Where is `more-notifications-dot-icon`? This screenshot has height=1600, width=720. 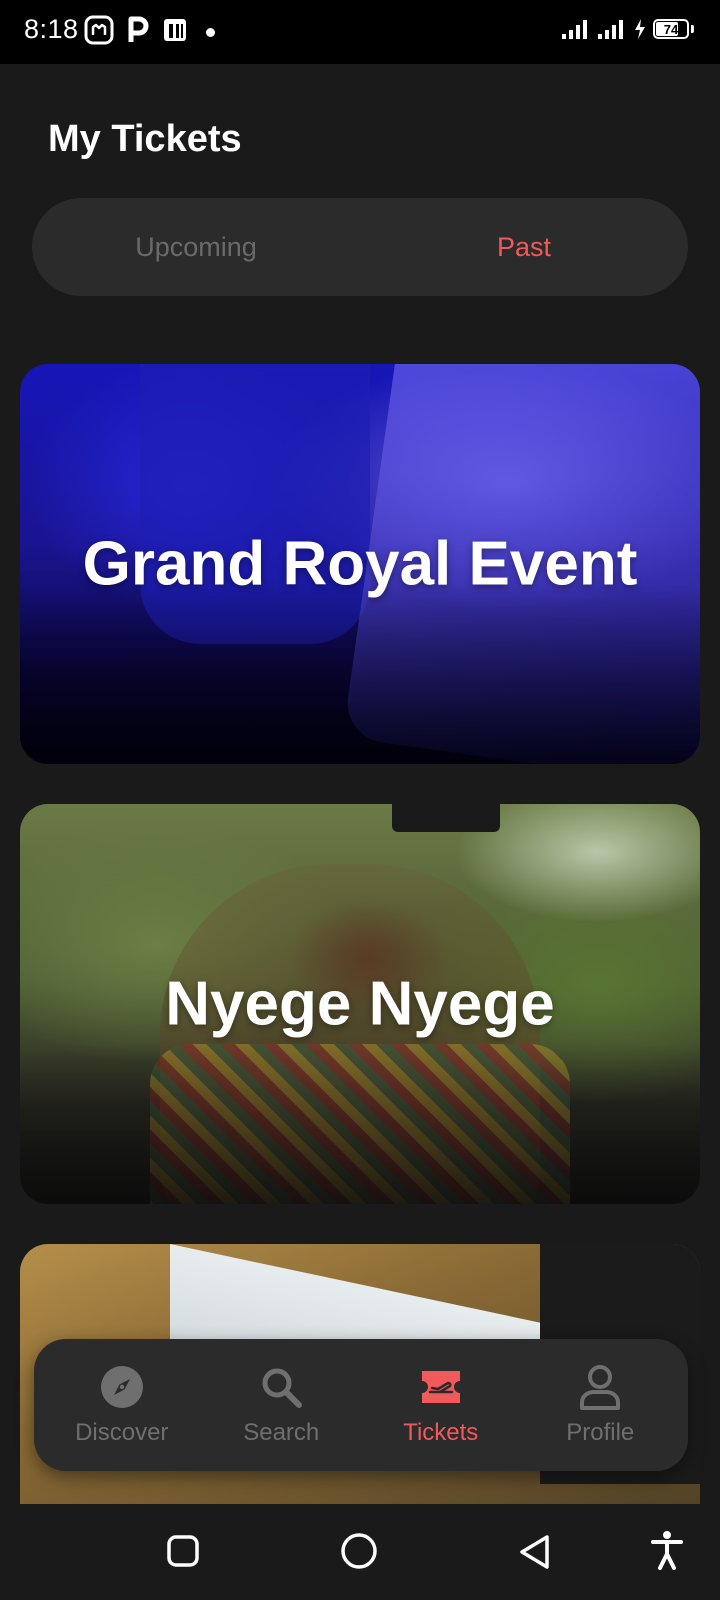 more-notifications-dot-icon is located at coordinates (210, 32).